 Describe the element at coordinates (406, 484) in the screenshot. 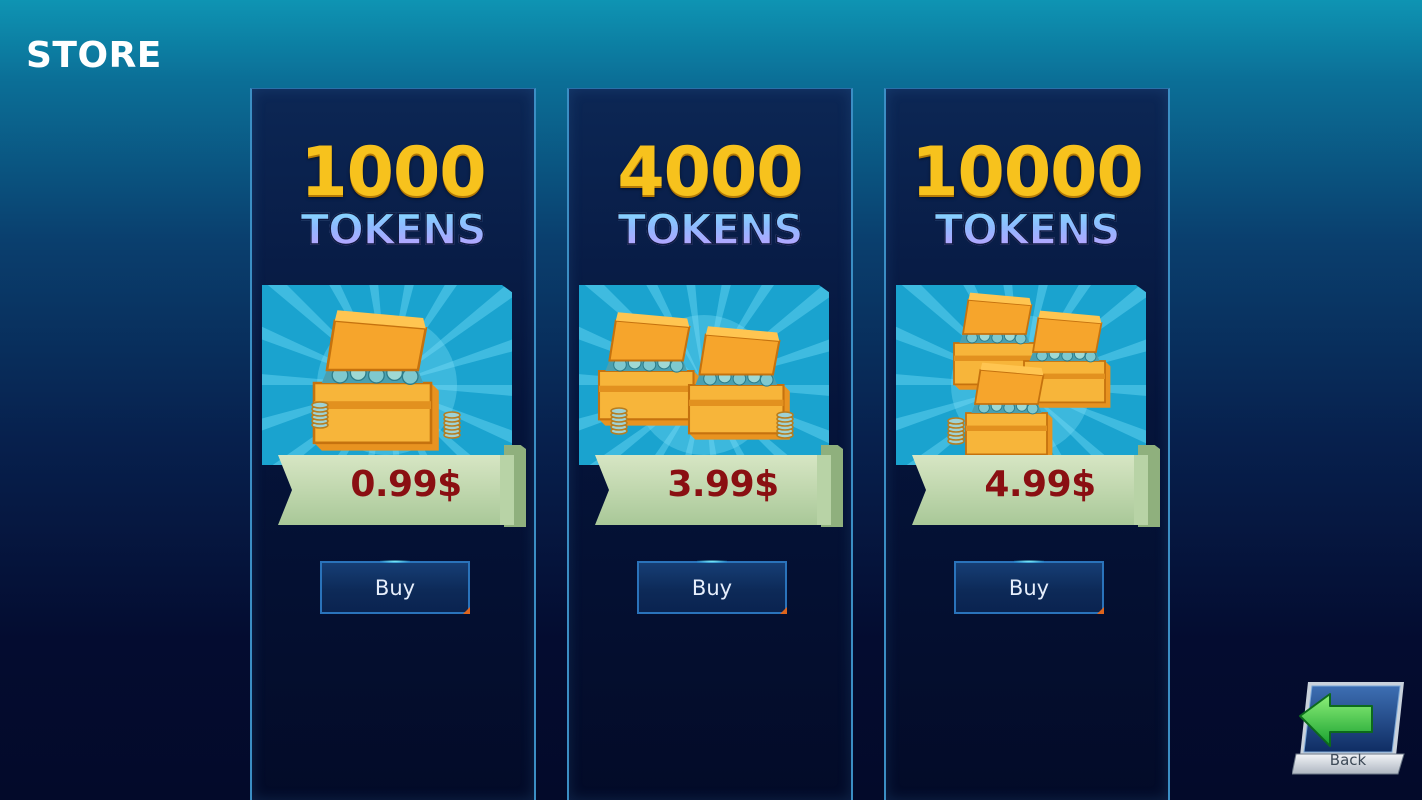

I see `offer-price: 0.99$` at that location.